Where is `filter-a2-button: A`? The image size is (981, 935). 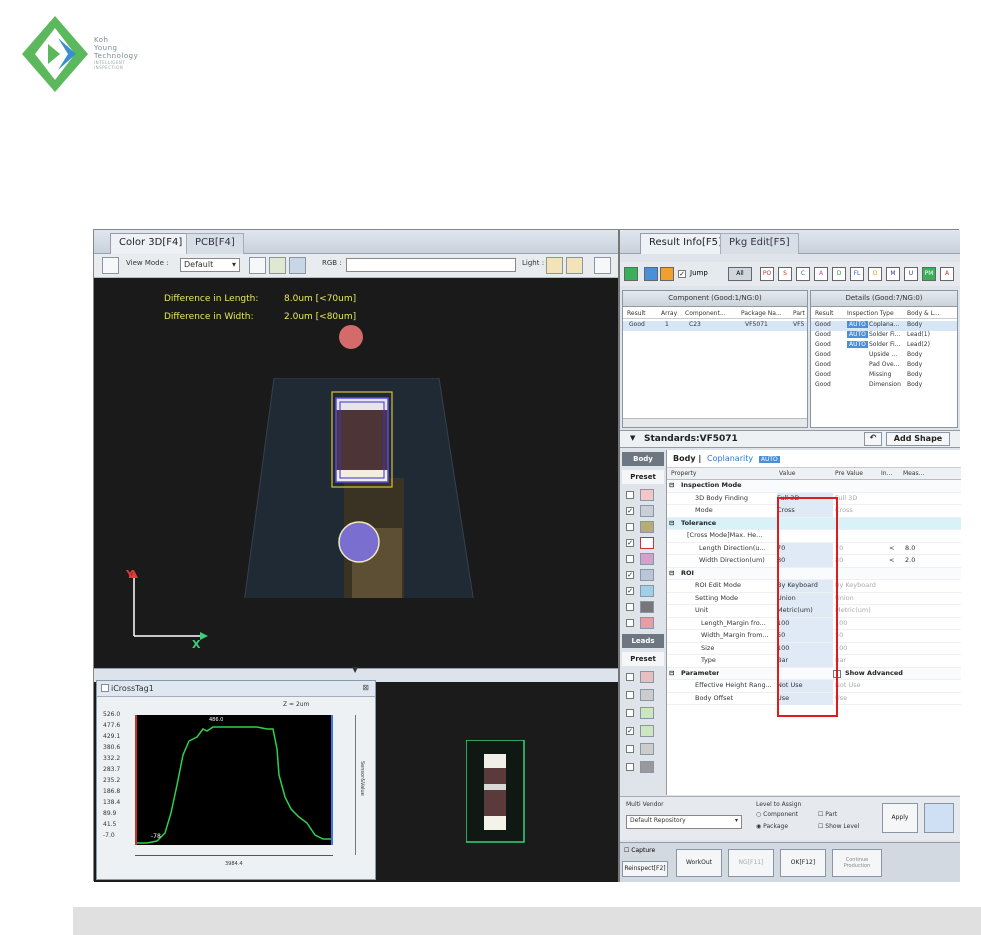 filter-a2-button: A is located at coordinates (947, 274).